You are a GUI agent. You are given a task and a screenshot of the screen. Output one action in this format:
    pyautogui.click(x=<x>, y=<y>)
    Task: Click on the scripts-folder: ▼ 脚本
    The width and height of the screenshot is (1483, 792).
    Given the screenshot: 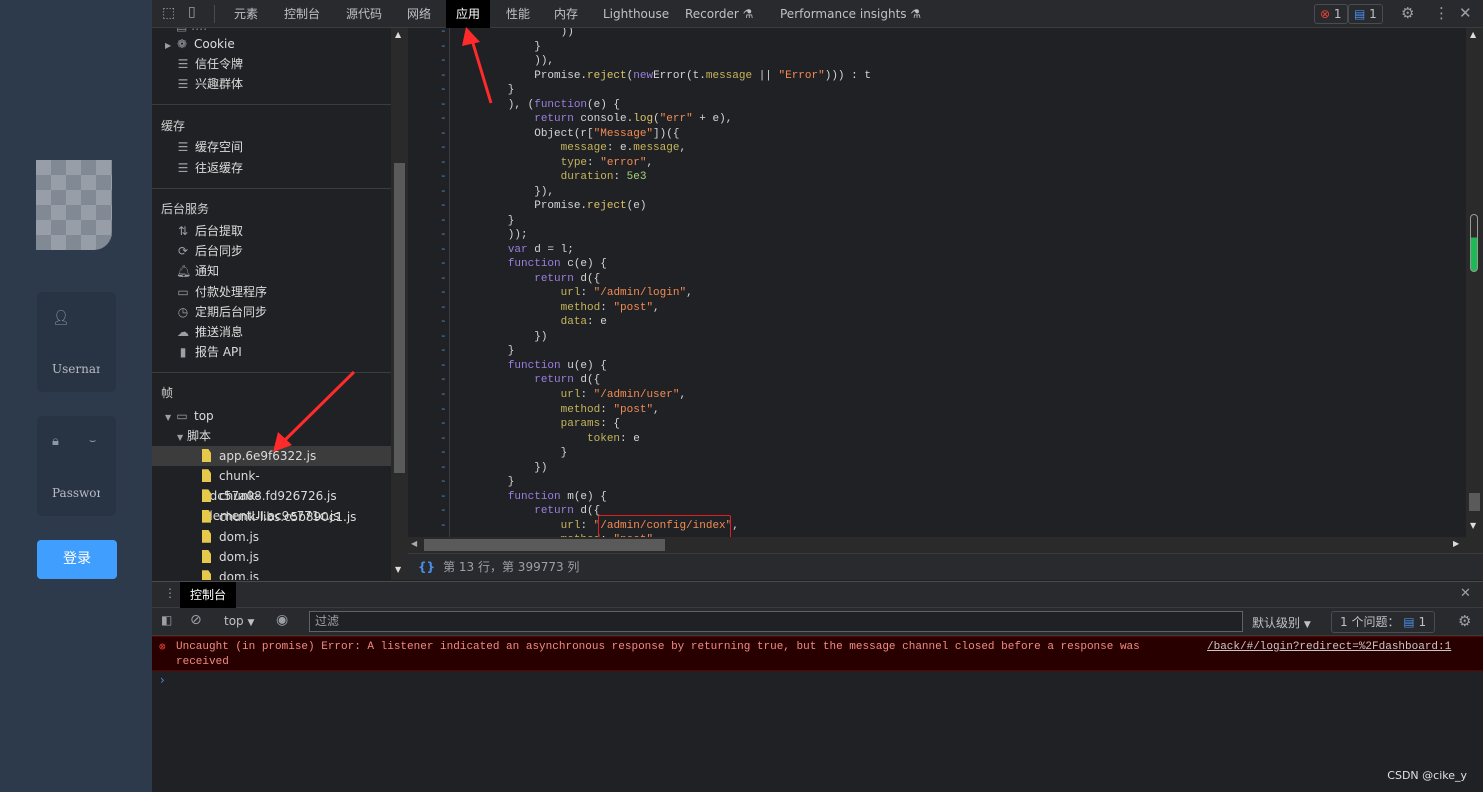 What is the action you would take?
    pyautogui.click(x=194, y=436)
    